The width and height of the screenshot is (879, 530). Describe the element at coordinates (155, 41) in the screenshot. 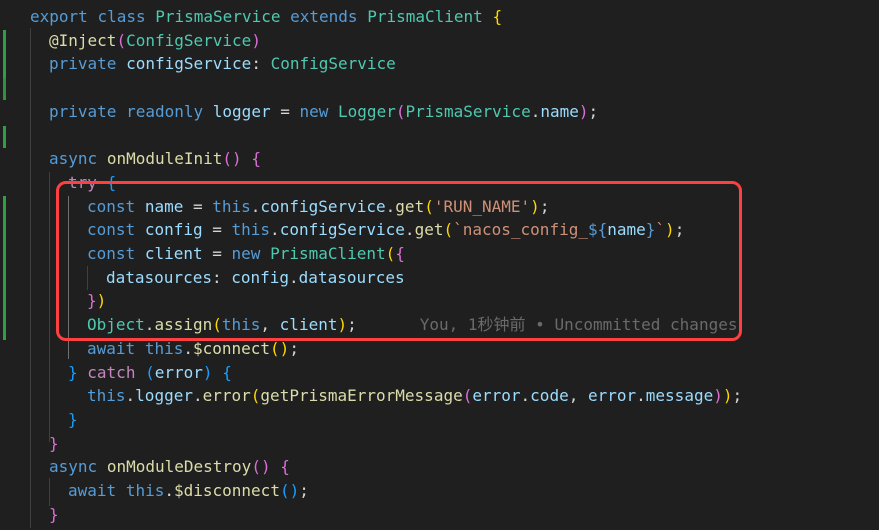

I see `code-line: @Inject(ConfigService)` at that location.